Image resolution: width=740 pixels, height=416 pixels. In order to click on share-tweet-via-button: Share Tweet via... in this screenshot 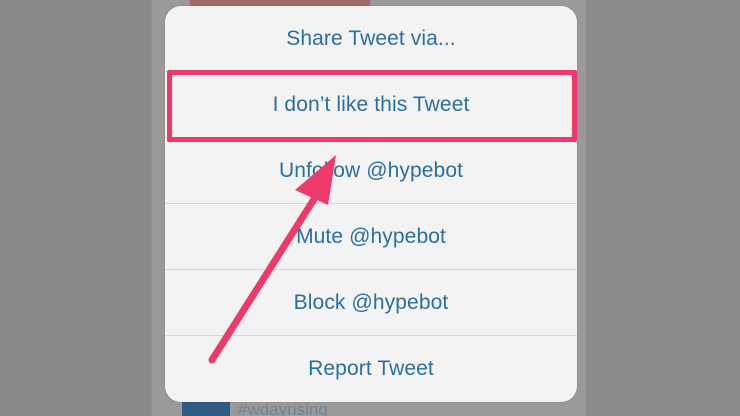, I will do `click(371, 39)`.